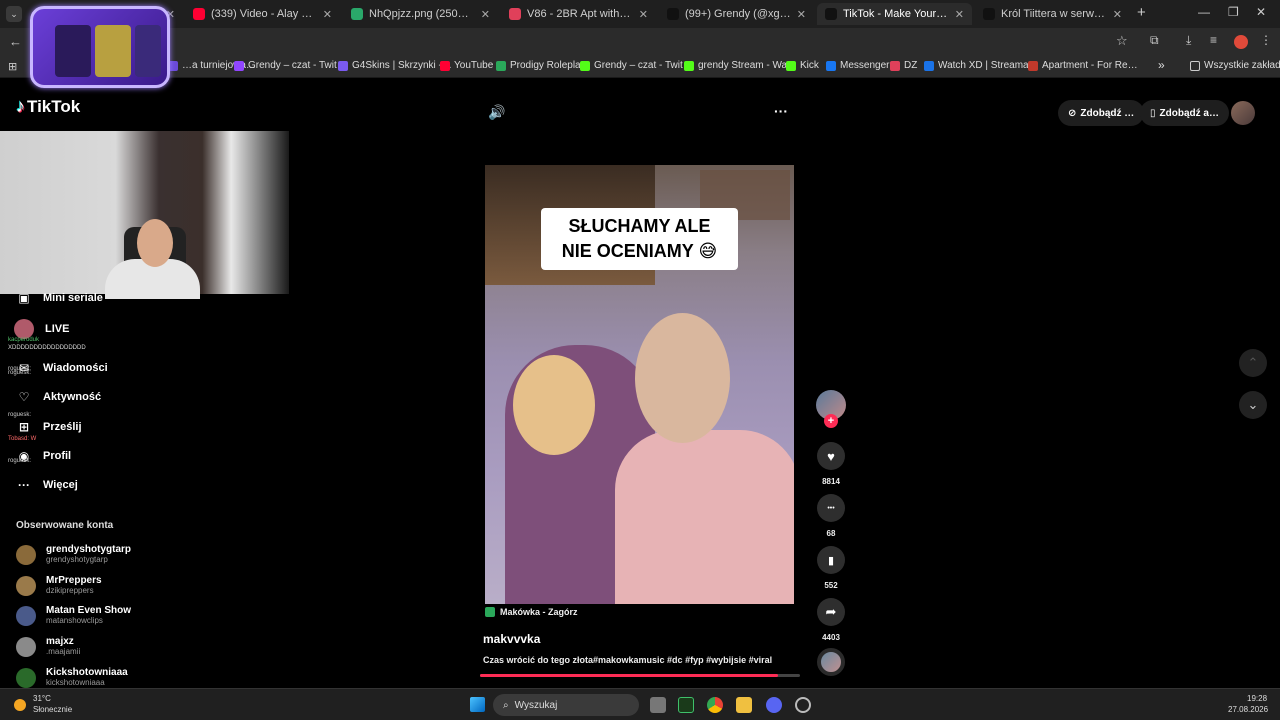 This screenshot has width=1280, height=720. Describe the element at coordinates (1141, 12) in the screenshot. I see `new-tab-button: +` at that location.